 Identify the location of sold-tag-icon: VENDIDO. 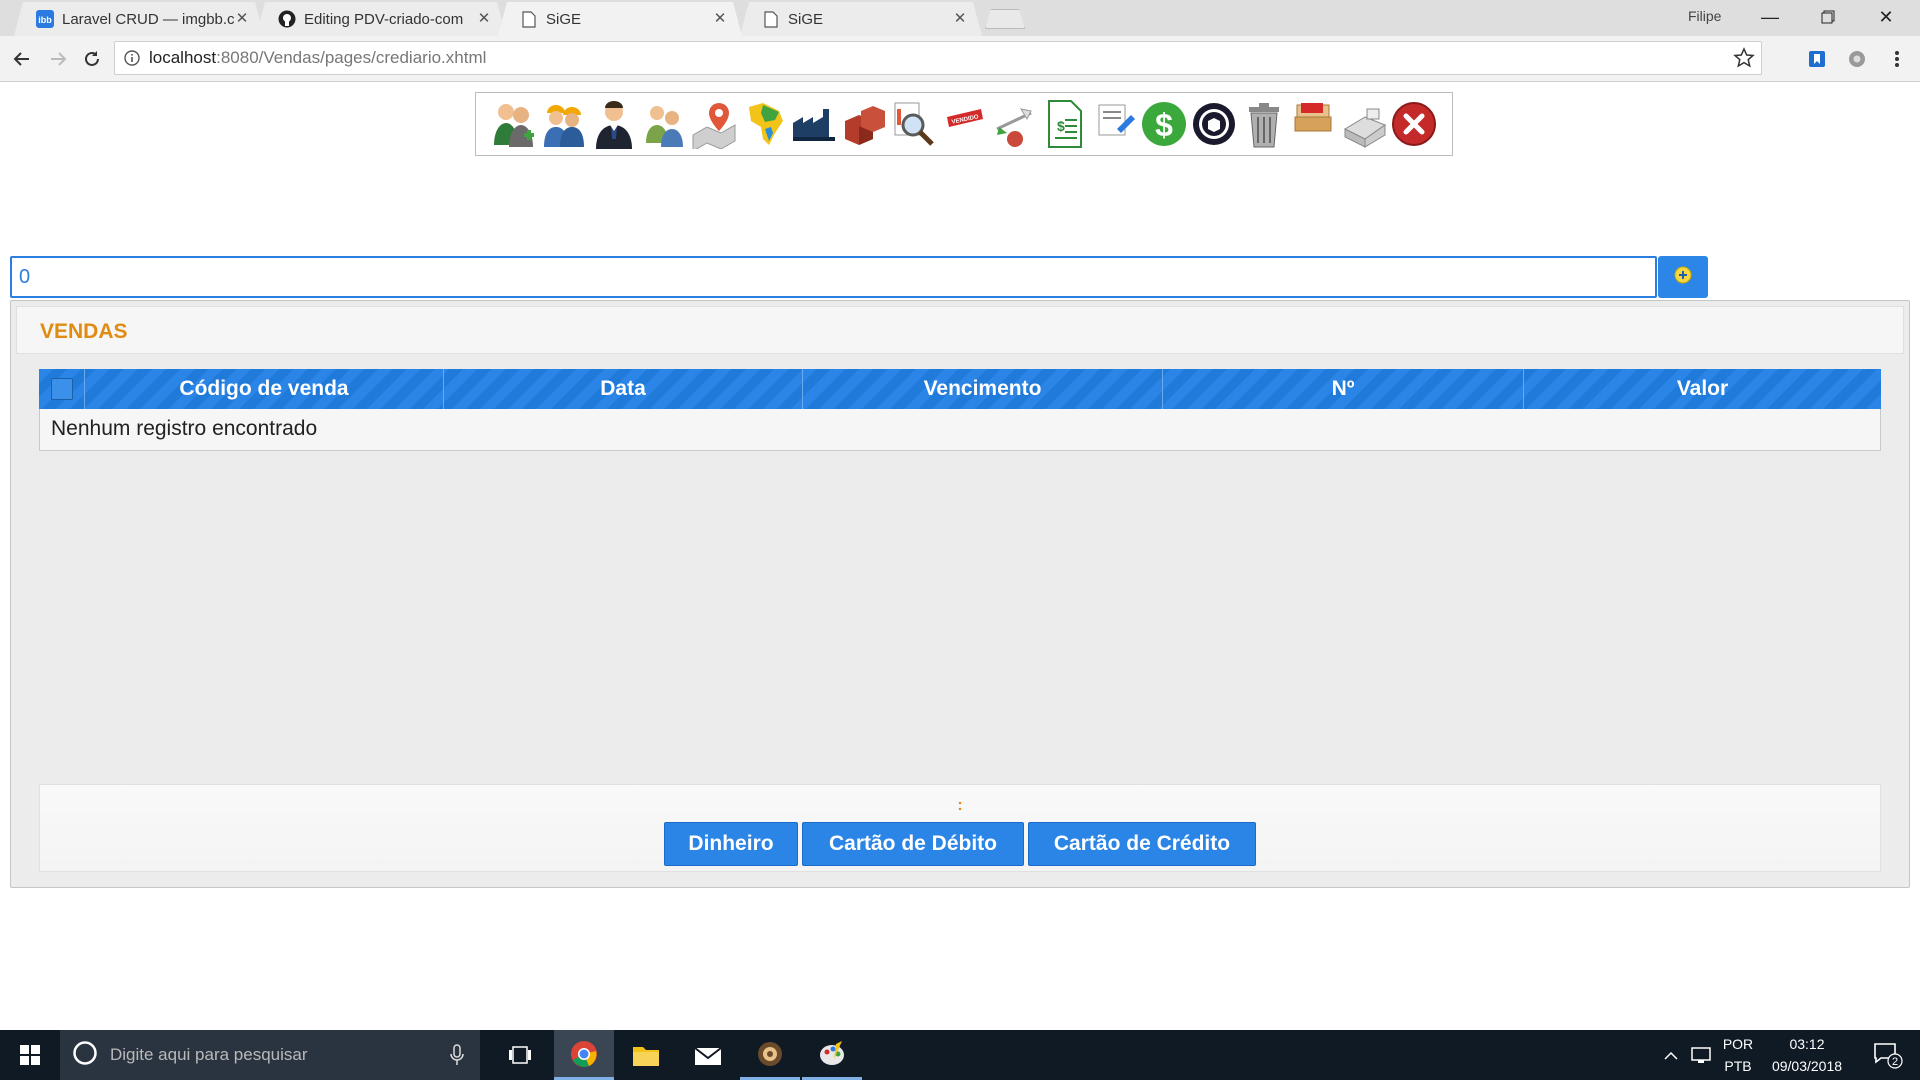
(964, 124).